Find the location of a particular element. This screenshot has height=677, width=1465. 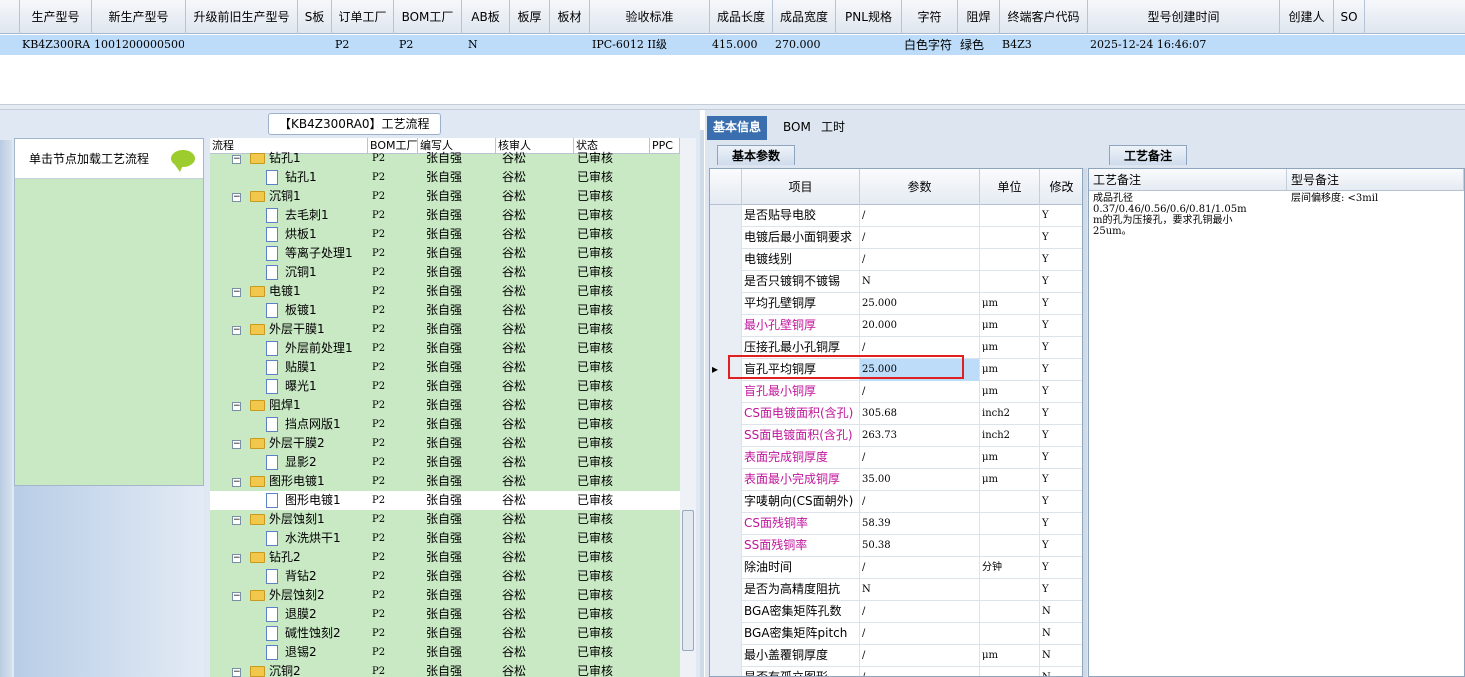

tree-row: − 外层干膜2 P2 张自强 谷松 已审核 is located at coordinates (445, 443).